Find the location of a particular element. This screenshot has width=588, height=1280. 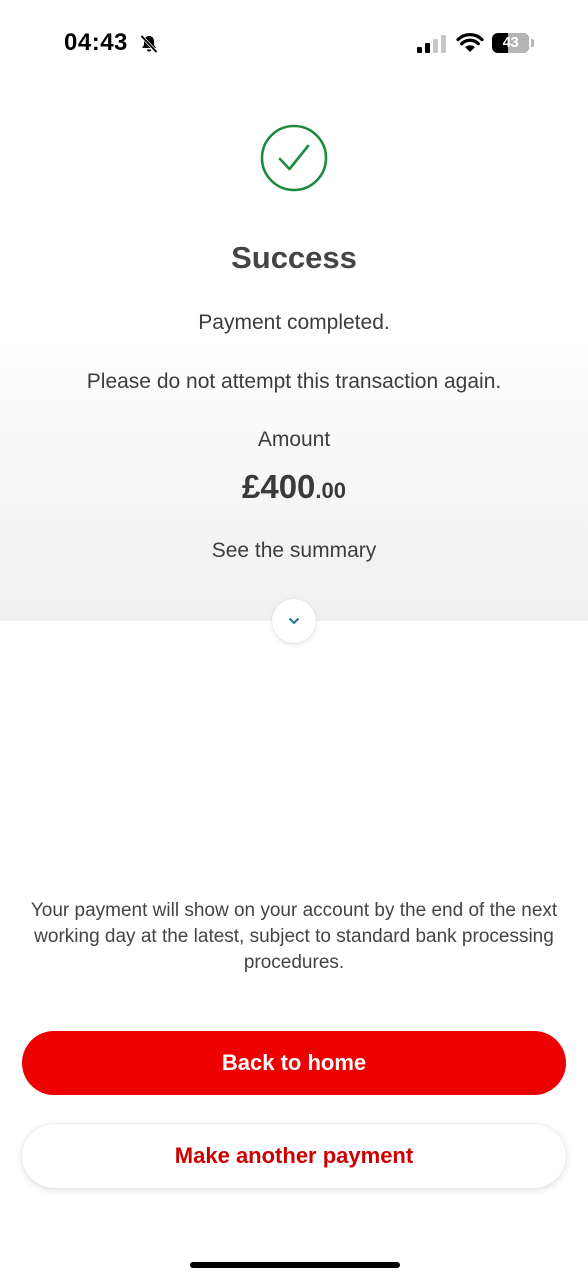

check-circle-icon is located at coordinates (294, 158).